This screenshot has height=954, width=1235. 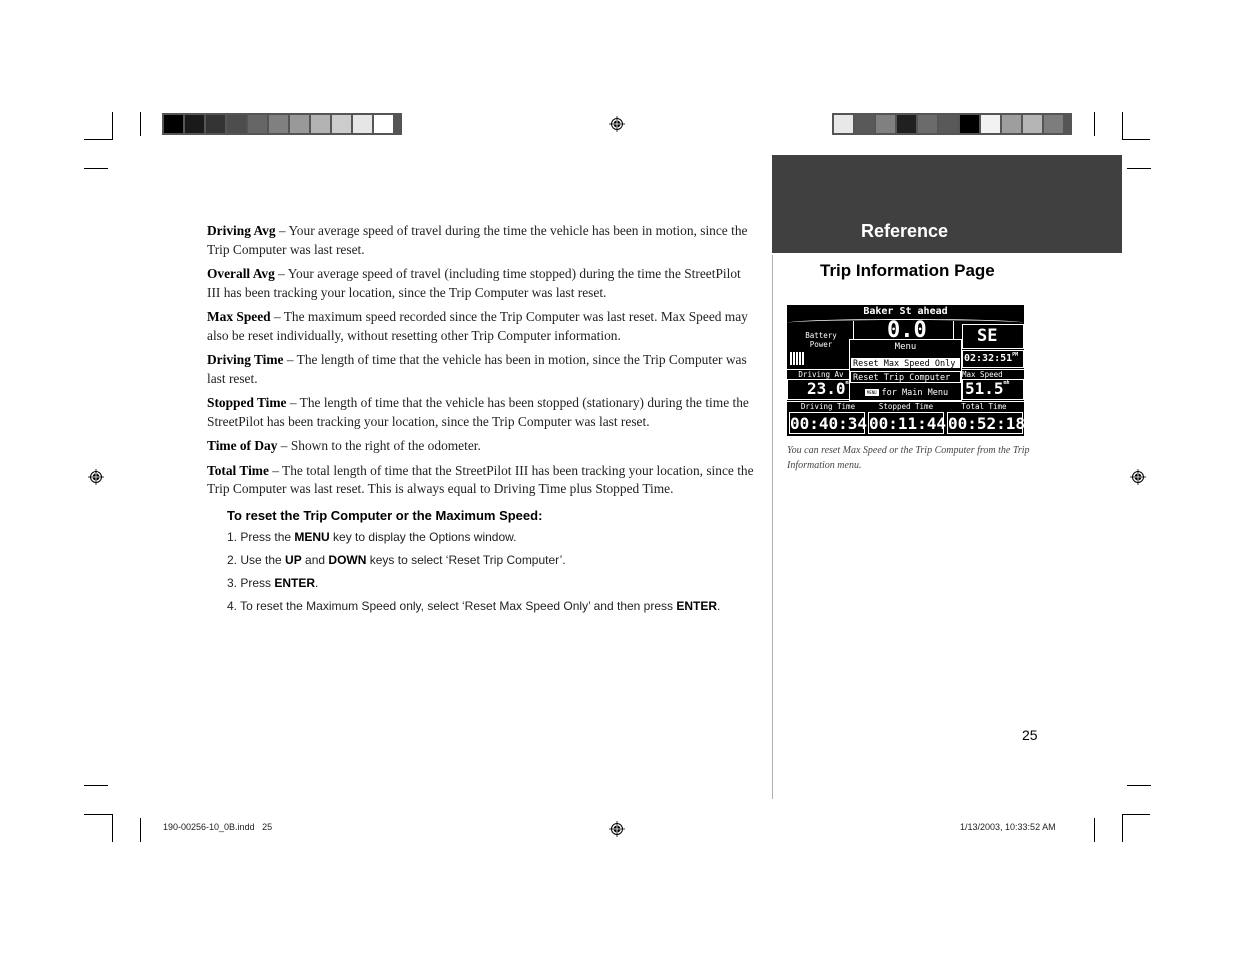 What do you see at coordinates (906, 406) in the screenshot?
I see `stopped-time-label: Stopped Time` at bounding box center [906, 406].